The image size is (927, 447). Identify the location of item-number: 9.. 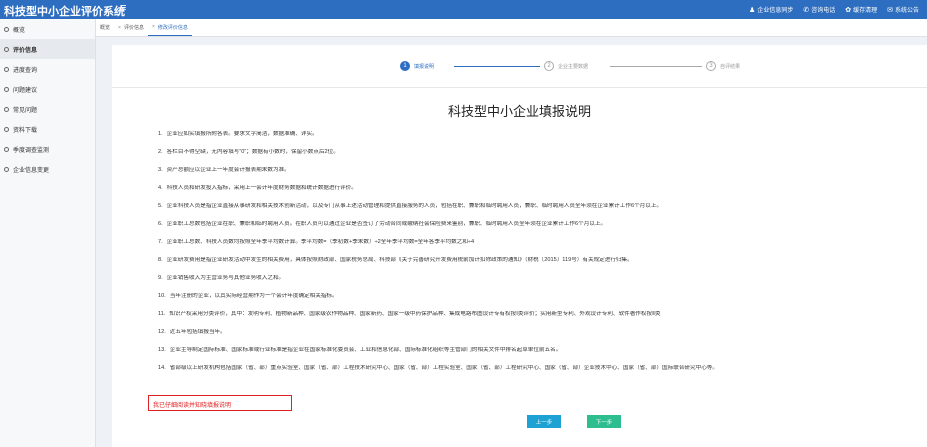
(160, 278).